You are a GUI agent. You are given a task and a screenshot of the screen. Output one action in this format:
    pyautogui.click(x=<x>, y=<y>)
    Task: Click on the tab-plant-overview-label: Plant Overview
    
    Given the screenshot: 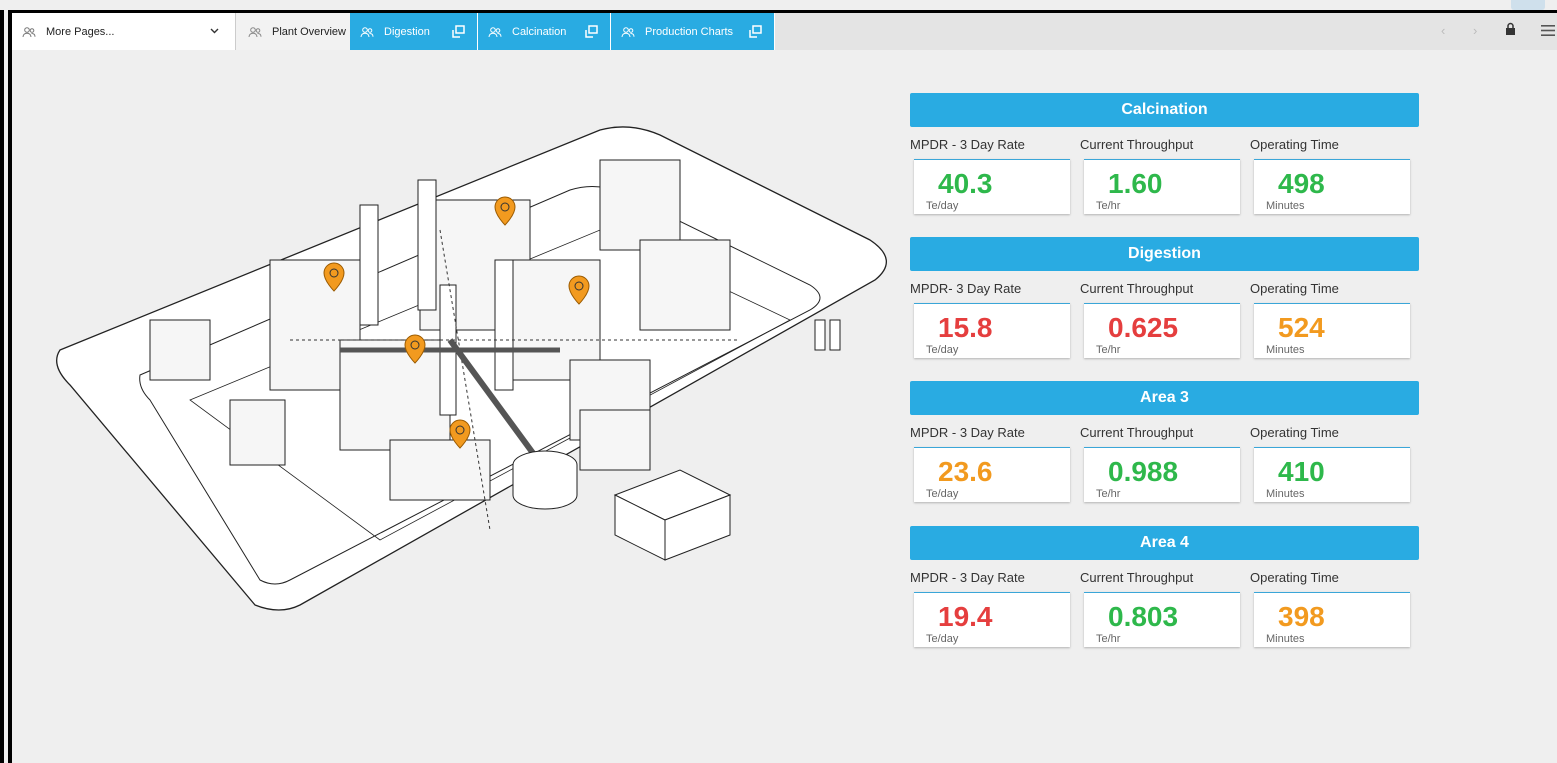 What is the action you would take?
    pyautogui.click(x=309, y=31)
    